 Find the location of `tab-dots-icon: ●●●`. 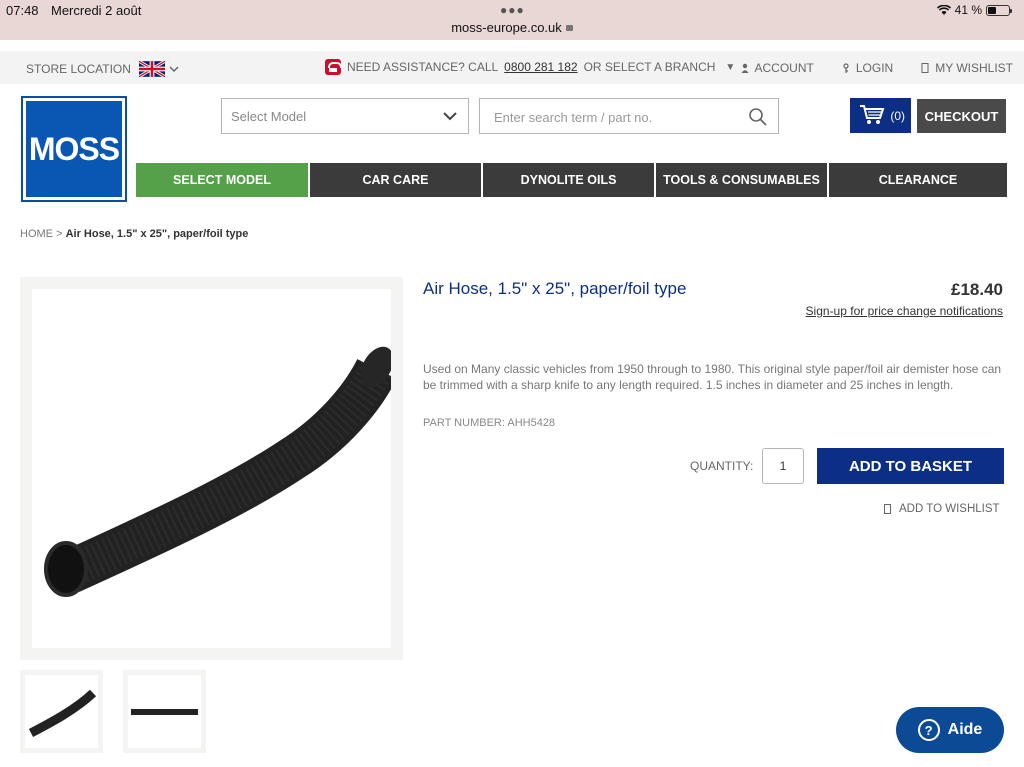

tab-dots-icon: ●●● is located at coordinates (512, 10).